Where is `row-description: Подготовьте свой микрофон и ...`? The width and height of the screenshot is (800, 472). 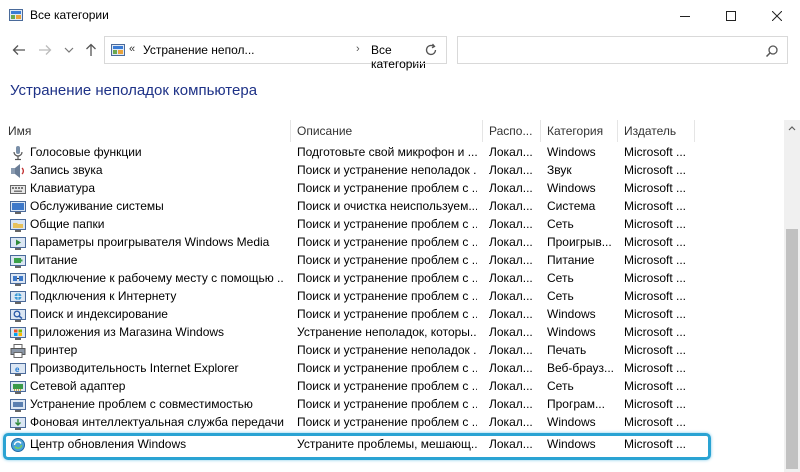
row-description: Подготовьте свой микрофон и ... is located at coordinates (387, 152).